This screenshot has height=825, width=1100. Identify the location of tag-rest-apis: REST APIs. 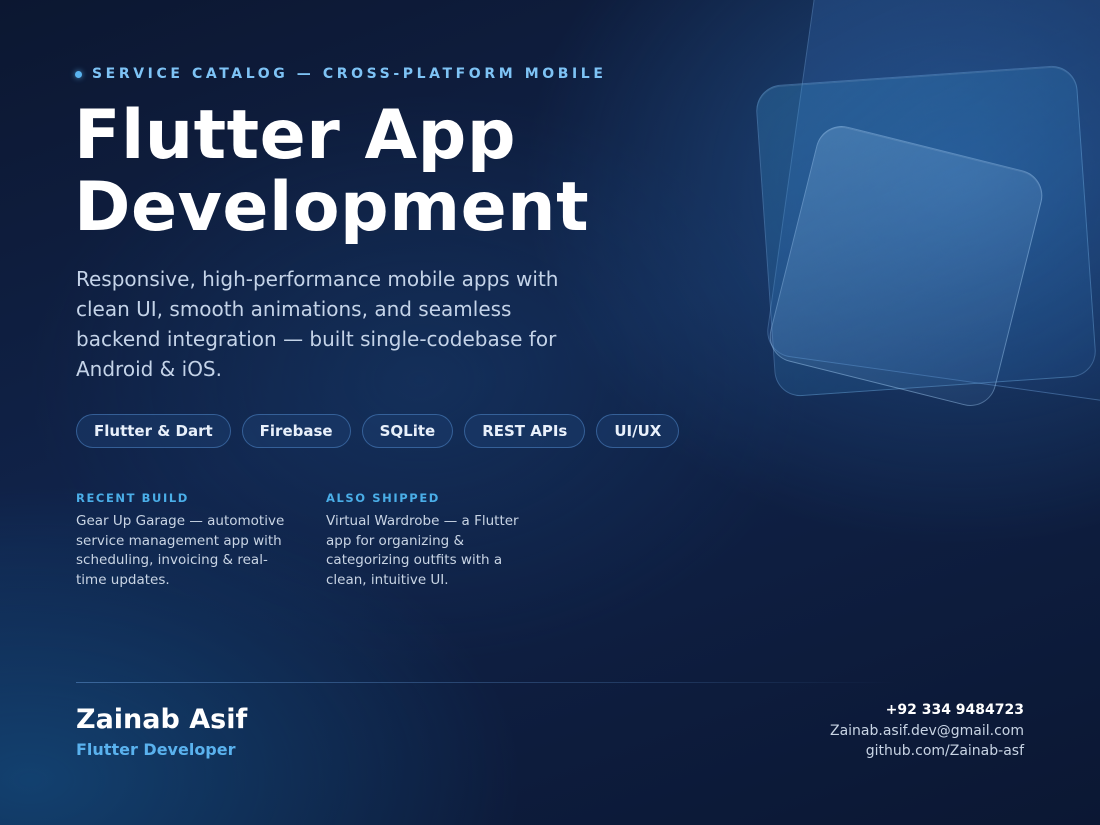
(525, 431).